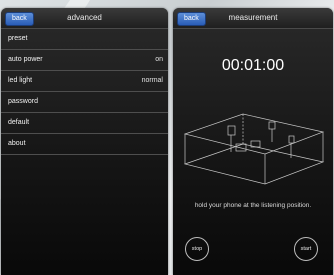 Image resolution: width=334 pixels, height=275 pixels. Describe the element at coordinates (159, 59) in the screenshot. I see `settings-item-value: on` at that location.